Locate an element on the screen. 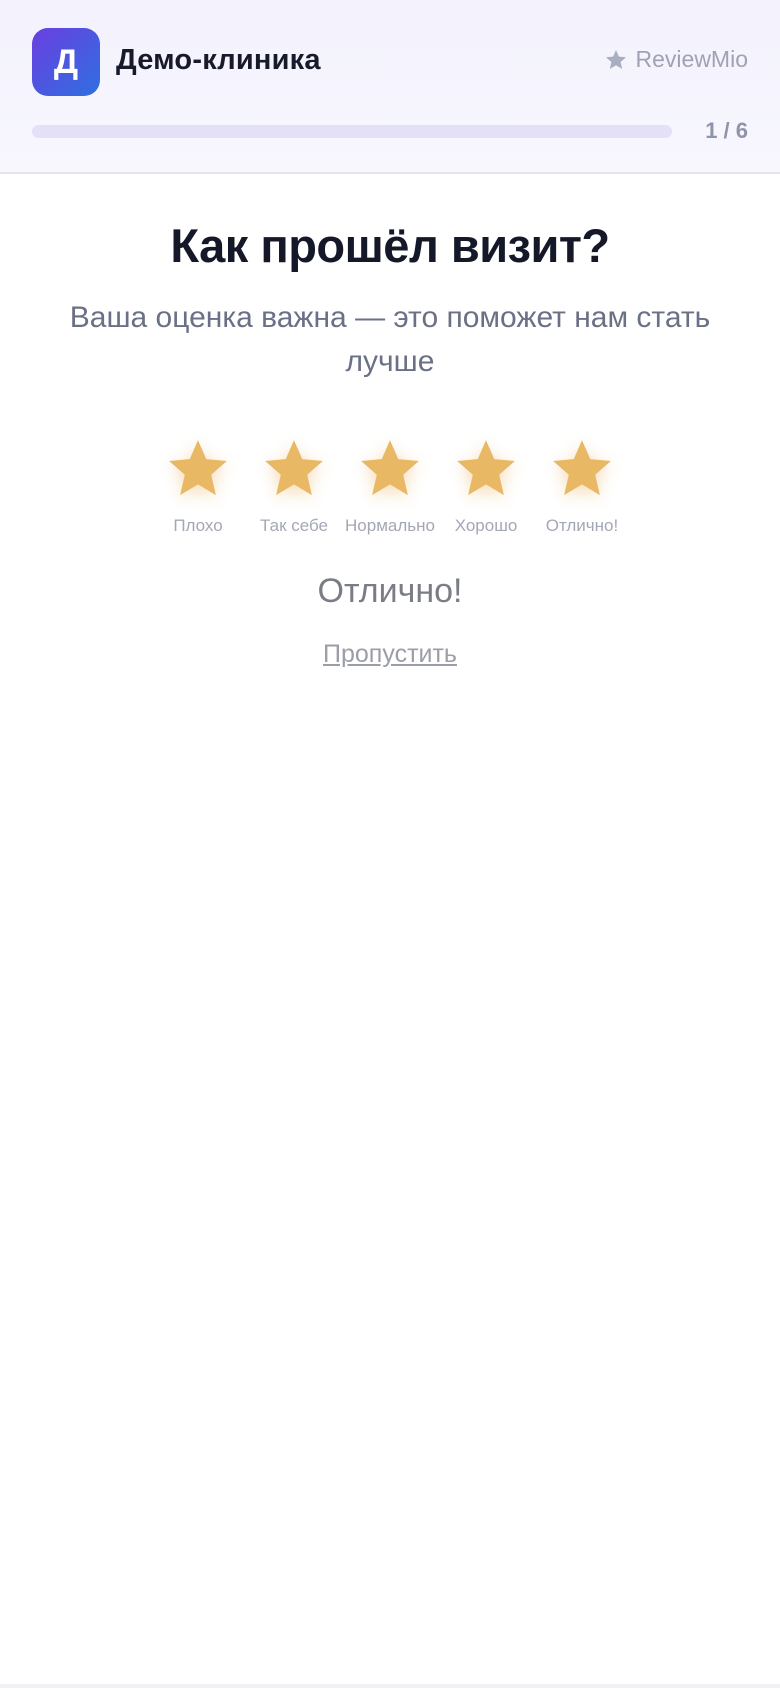 Image resolution: width=780 pixels, height=1688 pixels. rating-label: Нормально is located at coordinates (390, 525).